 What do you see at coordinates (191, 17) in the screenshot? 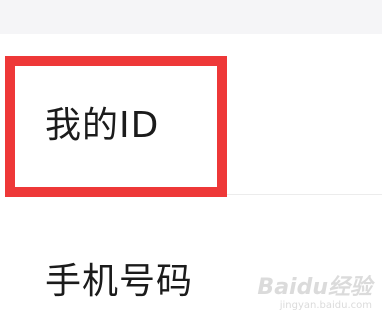
I see `section-header-band` at bounding box center [191, 17].